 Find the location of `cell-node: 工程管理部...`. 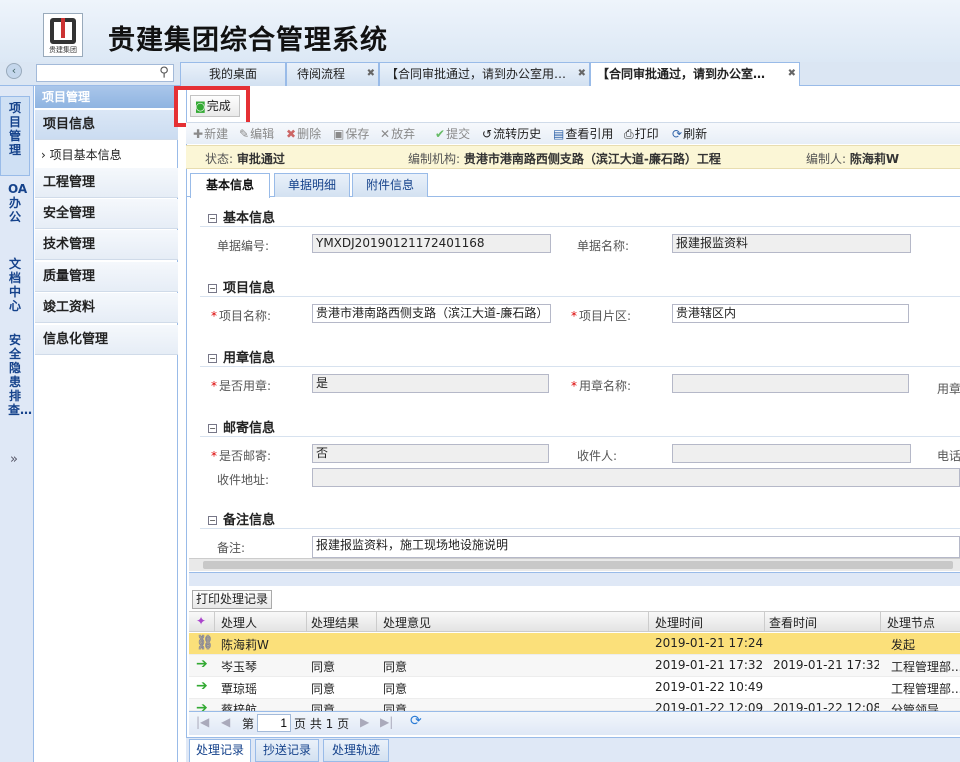

cell-node: 工程管理部... is located at coordinates (925, 689).